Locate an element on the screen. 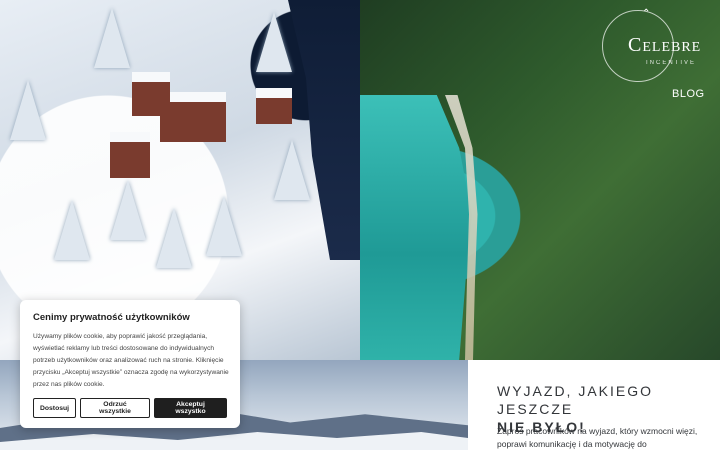  celebre-logo: ⌃ Celebre INCENTIVE is located at coordinates (661, 45).